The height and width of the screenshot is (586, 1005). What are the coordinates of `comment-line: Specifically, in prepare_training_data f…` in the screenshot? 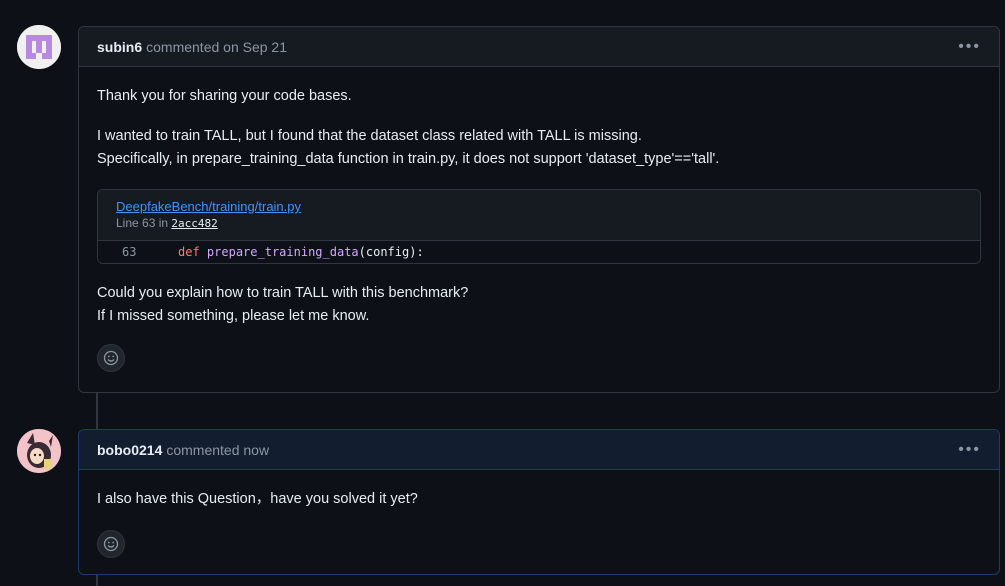 It's located at (408, 159).